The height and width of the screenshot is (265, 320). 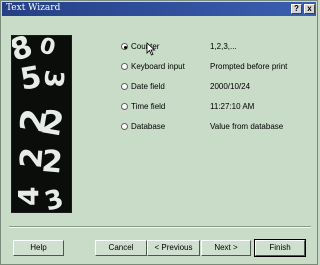 What do you see at coordinates (52, 162) in the screenshot?
I see `svg-text: 2` at bounding box center [52, 162].